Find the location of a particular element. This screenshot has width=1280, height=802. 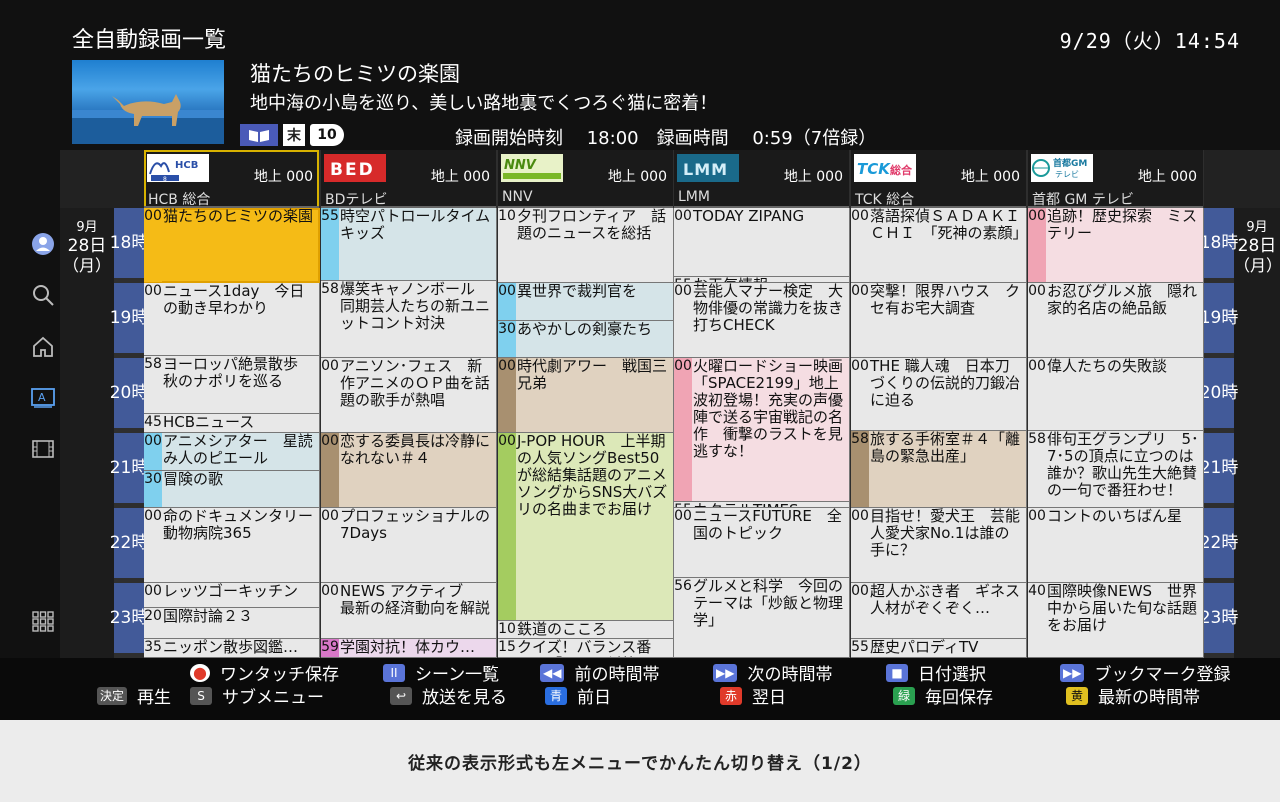

program-cell: 00 コントのいちばん星 is located at coordinates (1116, 545).